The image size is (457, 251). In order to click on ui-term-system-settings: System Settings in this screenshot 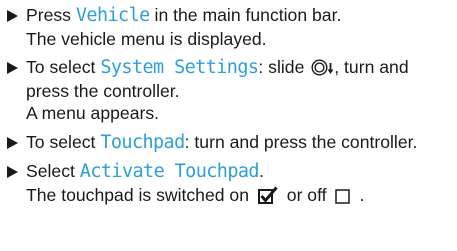, I will do `click(179, 67)`.